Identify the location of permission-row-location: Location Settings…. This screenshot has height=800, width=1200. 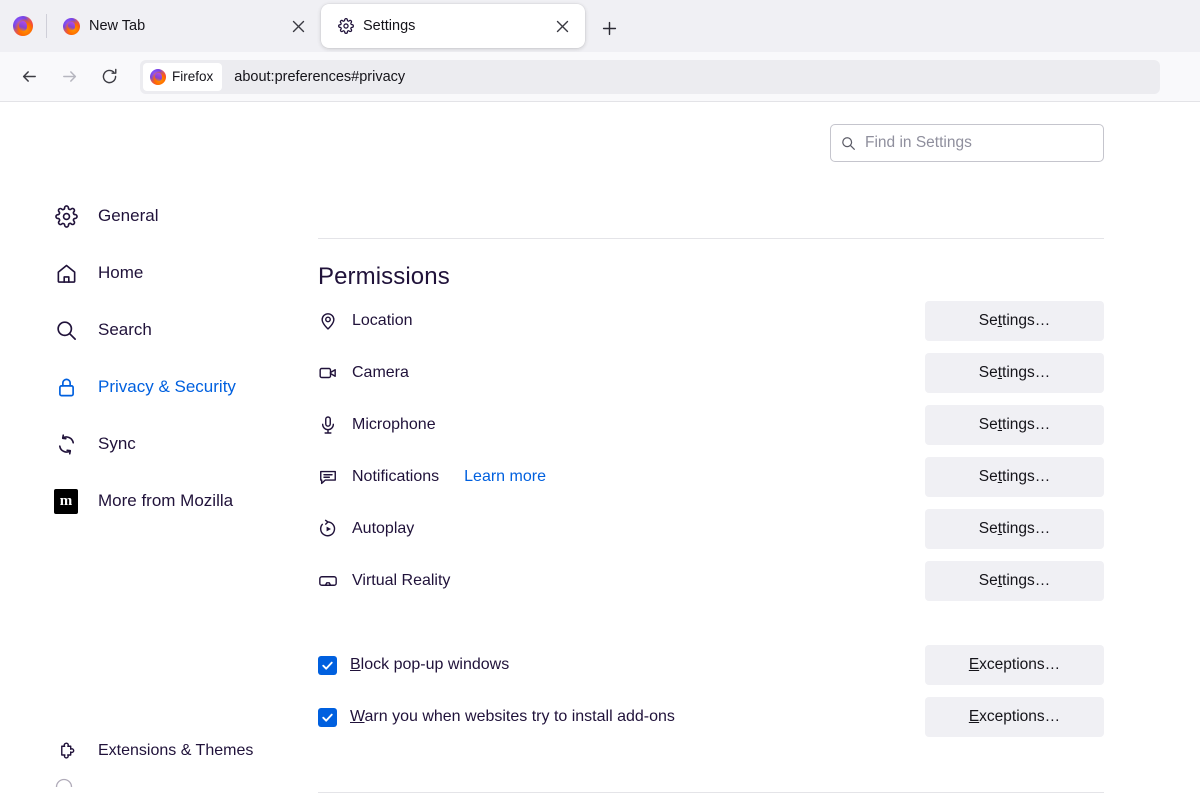
(711, 321).